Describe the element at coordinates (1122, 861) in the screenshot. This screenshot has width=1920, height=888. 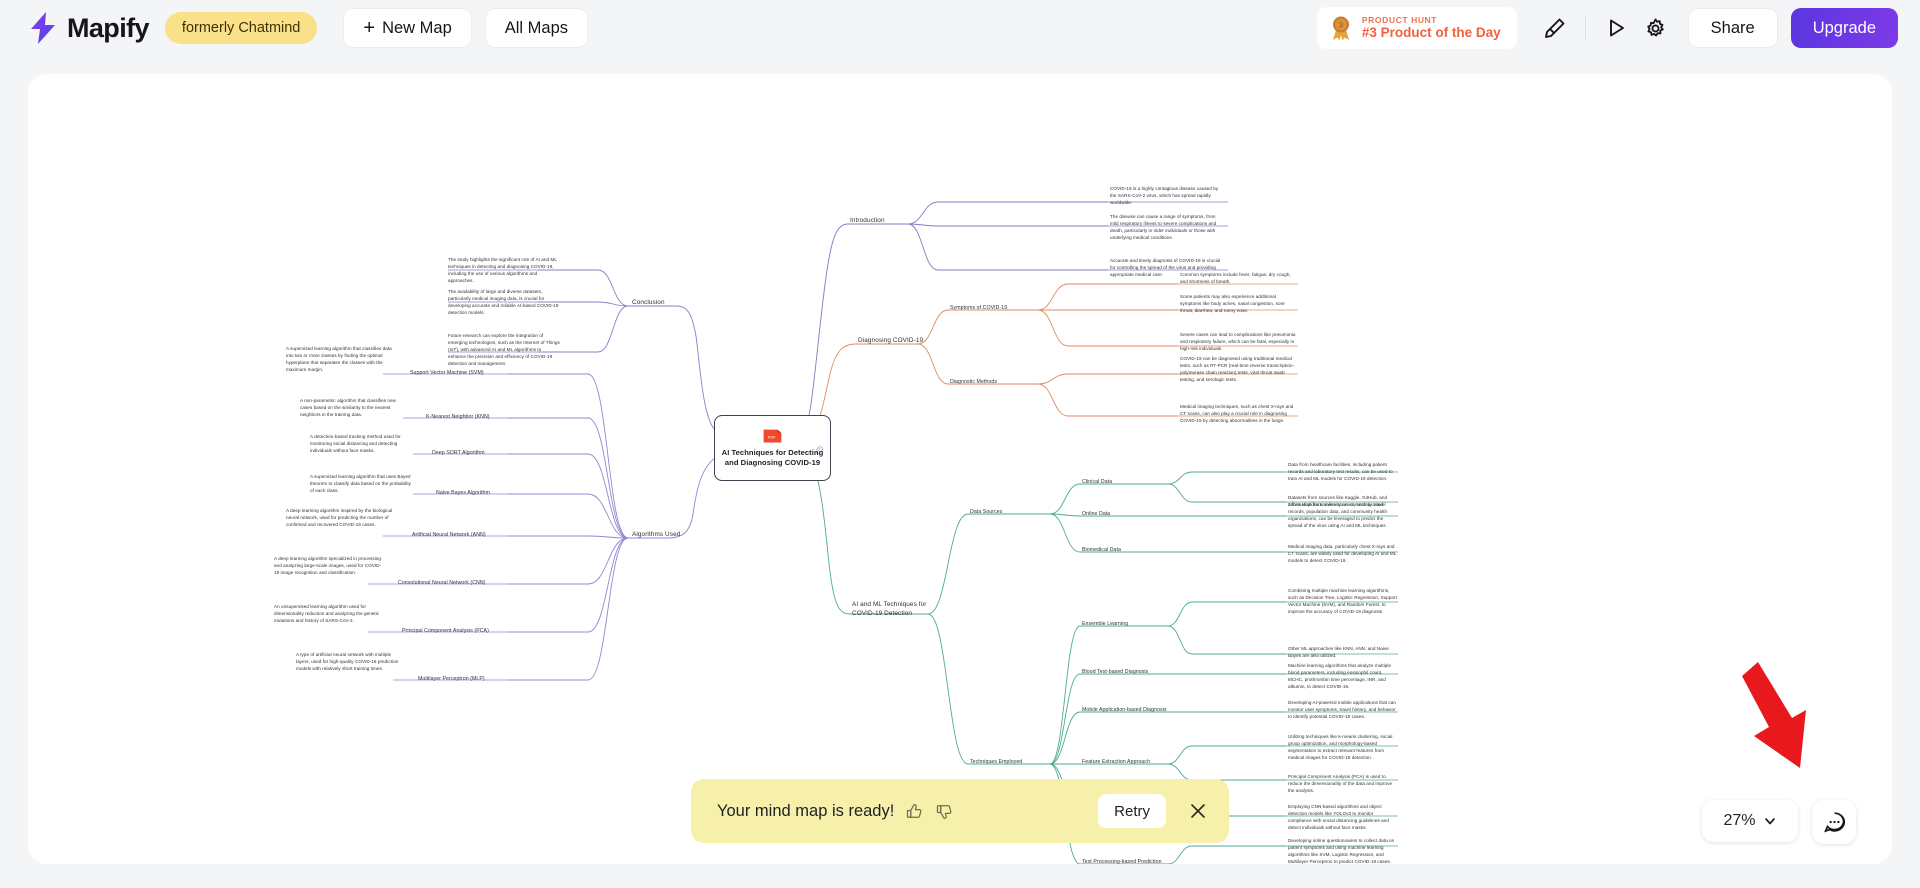
I see `sublabel-text-processing: Text Processing-based Prediction` at that location.